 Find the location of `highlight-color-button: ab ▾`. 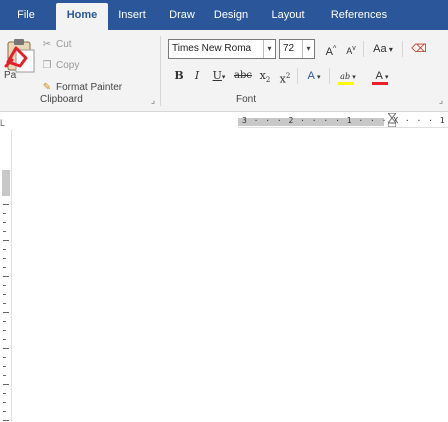

highlight-color-button: ab ▾ is located at coordinates (348, 76).